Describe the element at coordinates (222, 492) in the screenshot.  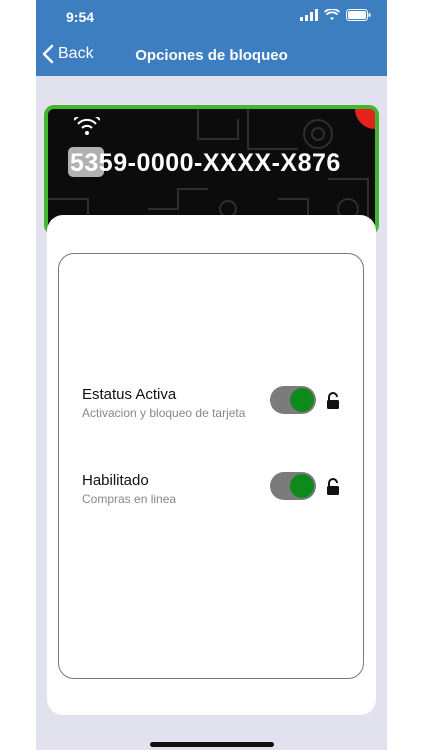
I see `option-row-habilitado: Habilitado Compras en linea` at that location.